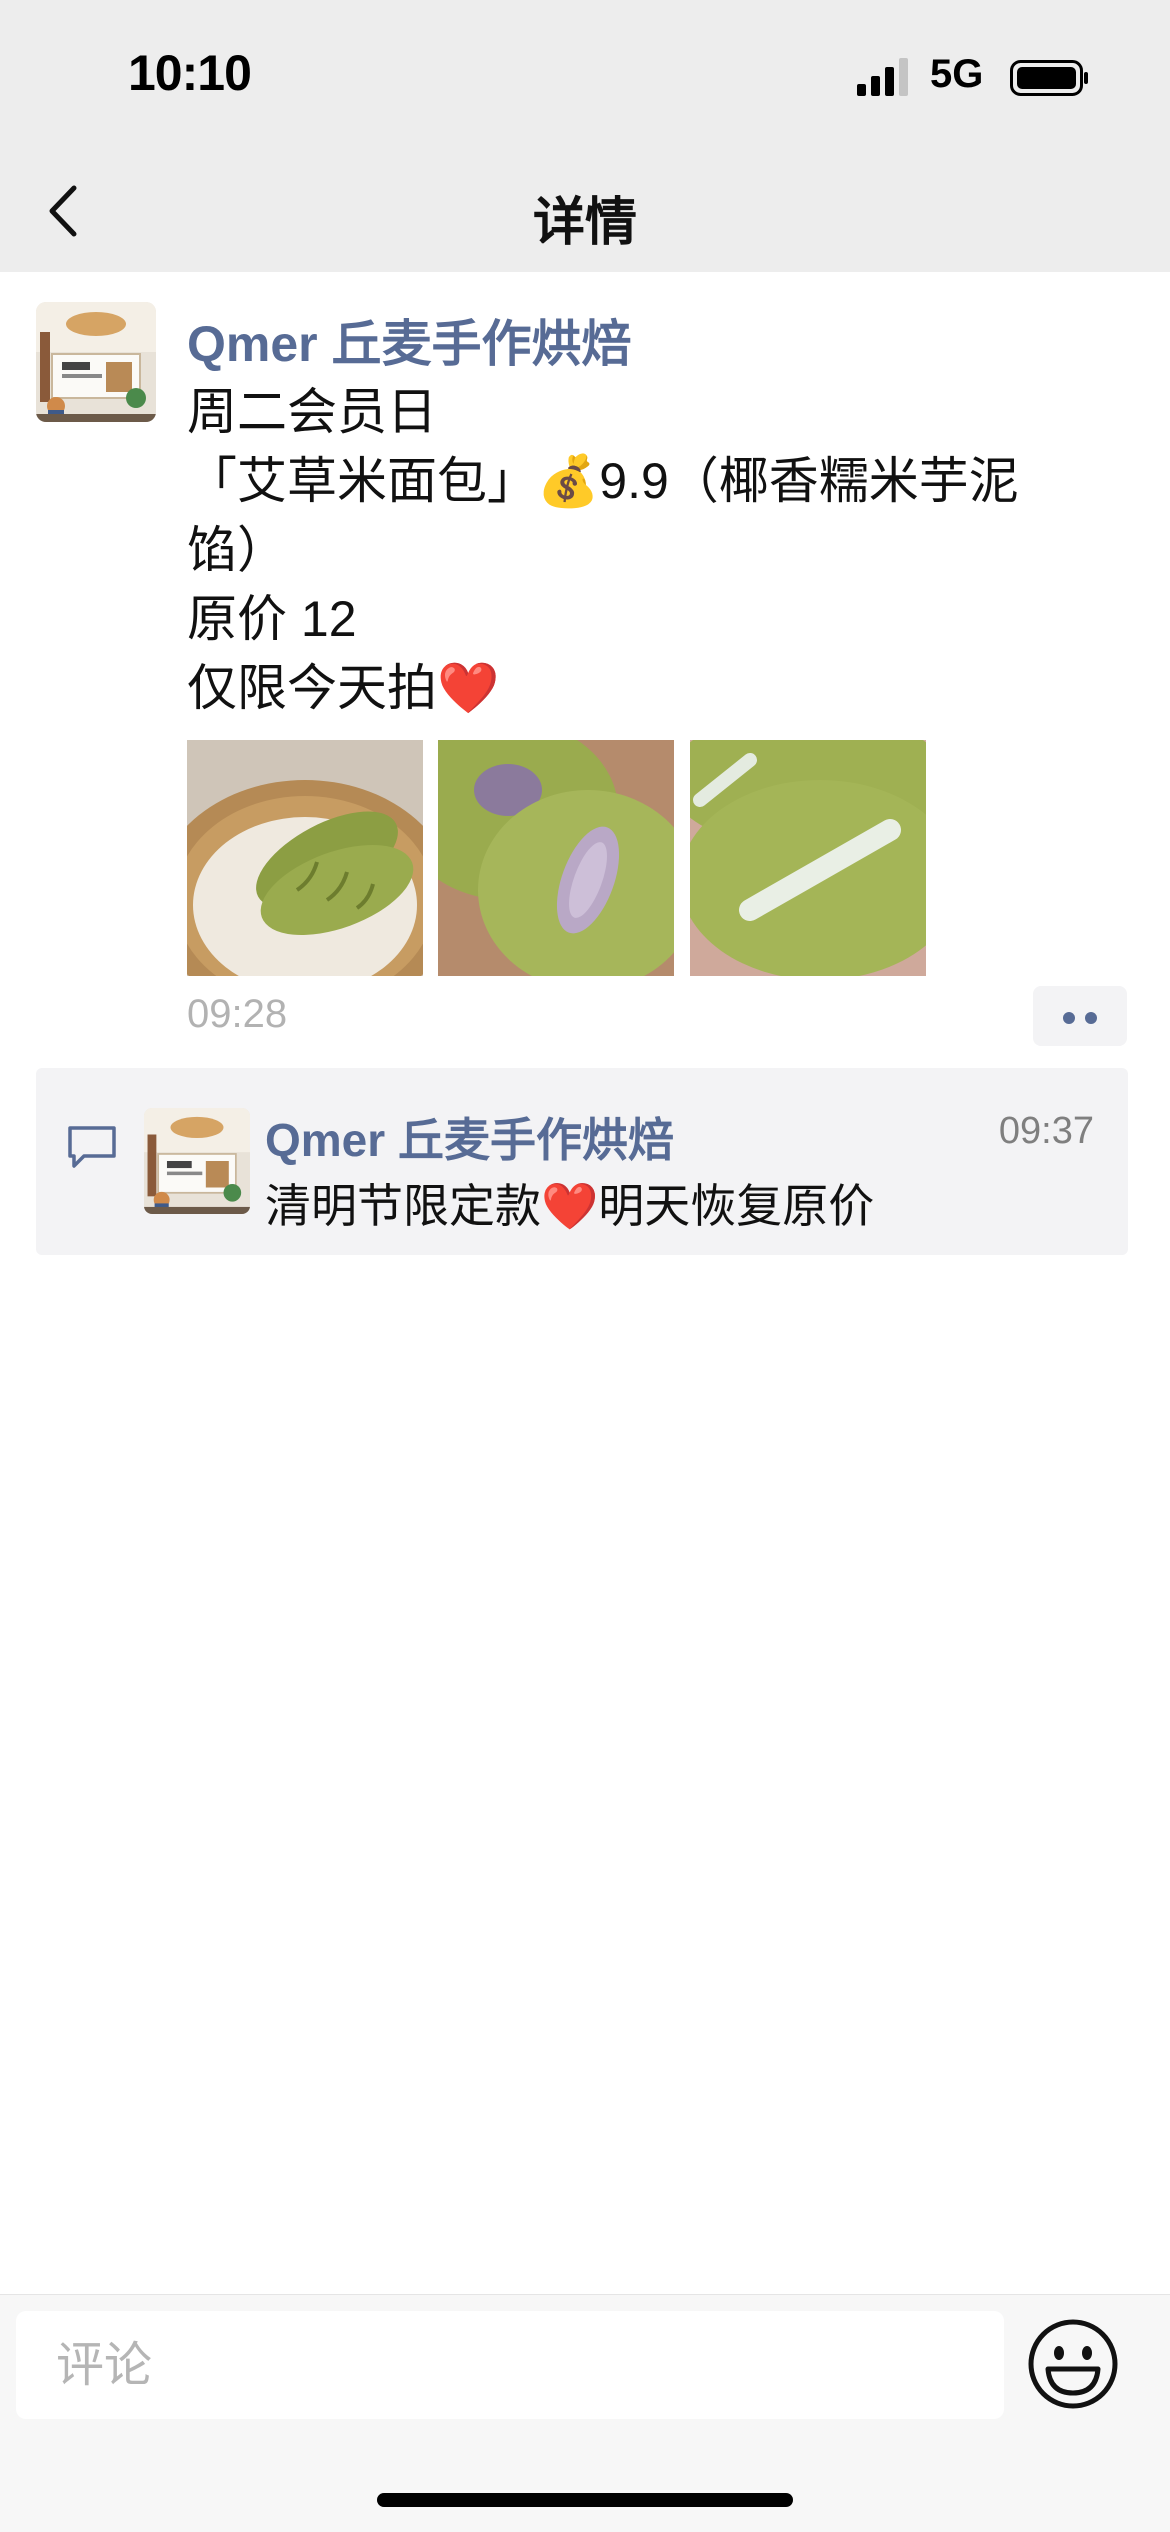  I want to click on bread-cross-section-photo, so click(808, 858).